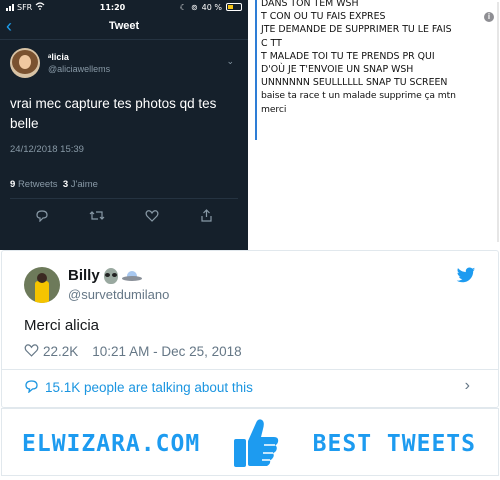 The image size is (500, 480). Describe the element at coordinates (466, 278) in the screenshot. I see `twitter-bird-icon` at that location.